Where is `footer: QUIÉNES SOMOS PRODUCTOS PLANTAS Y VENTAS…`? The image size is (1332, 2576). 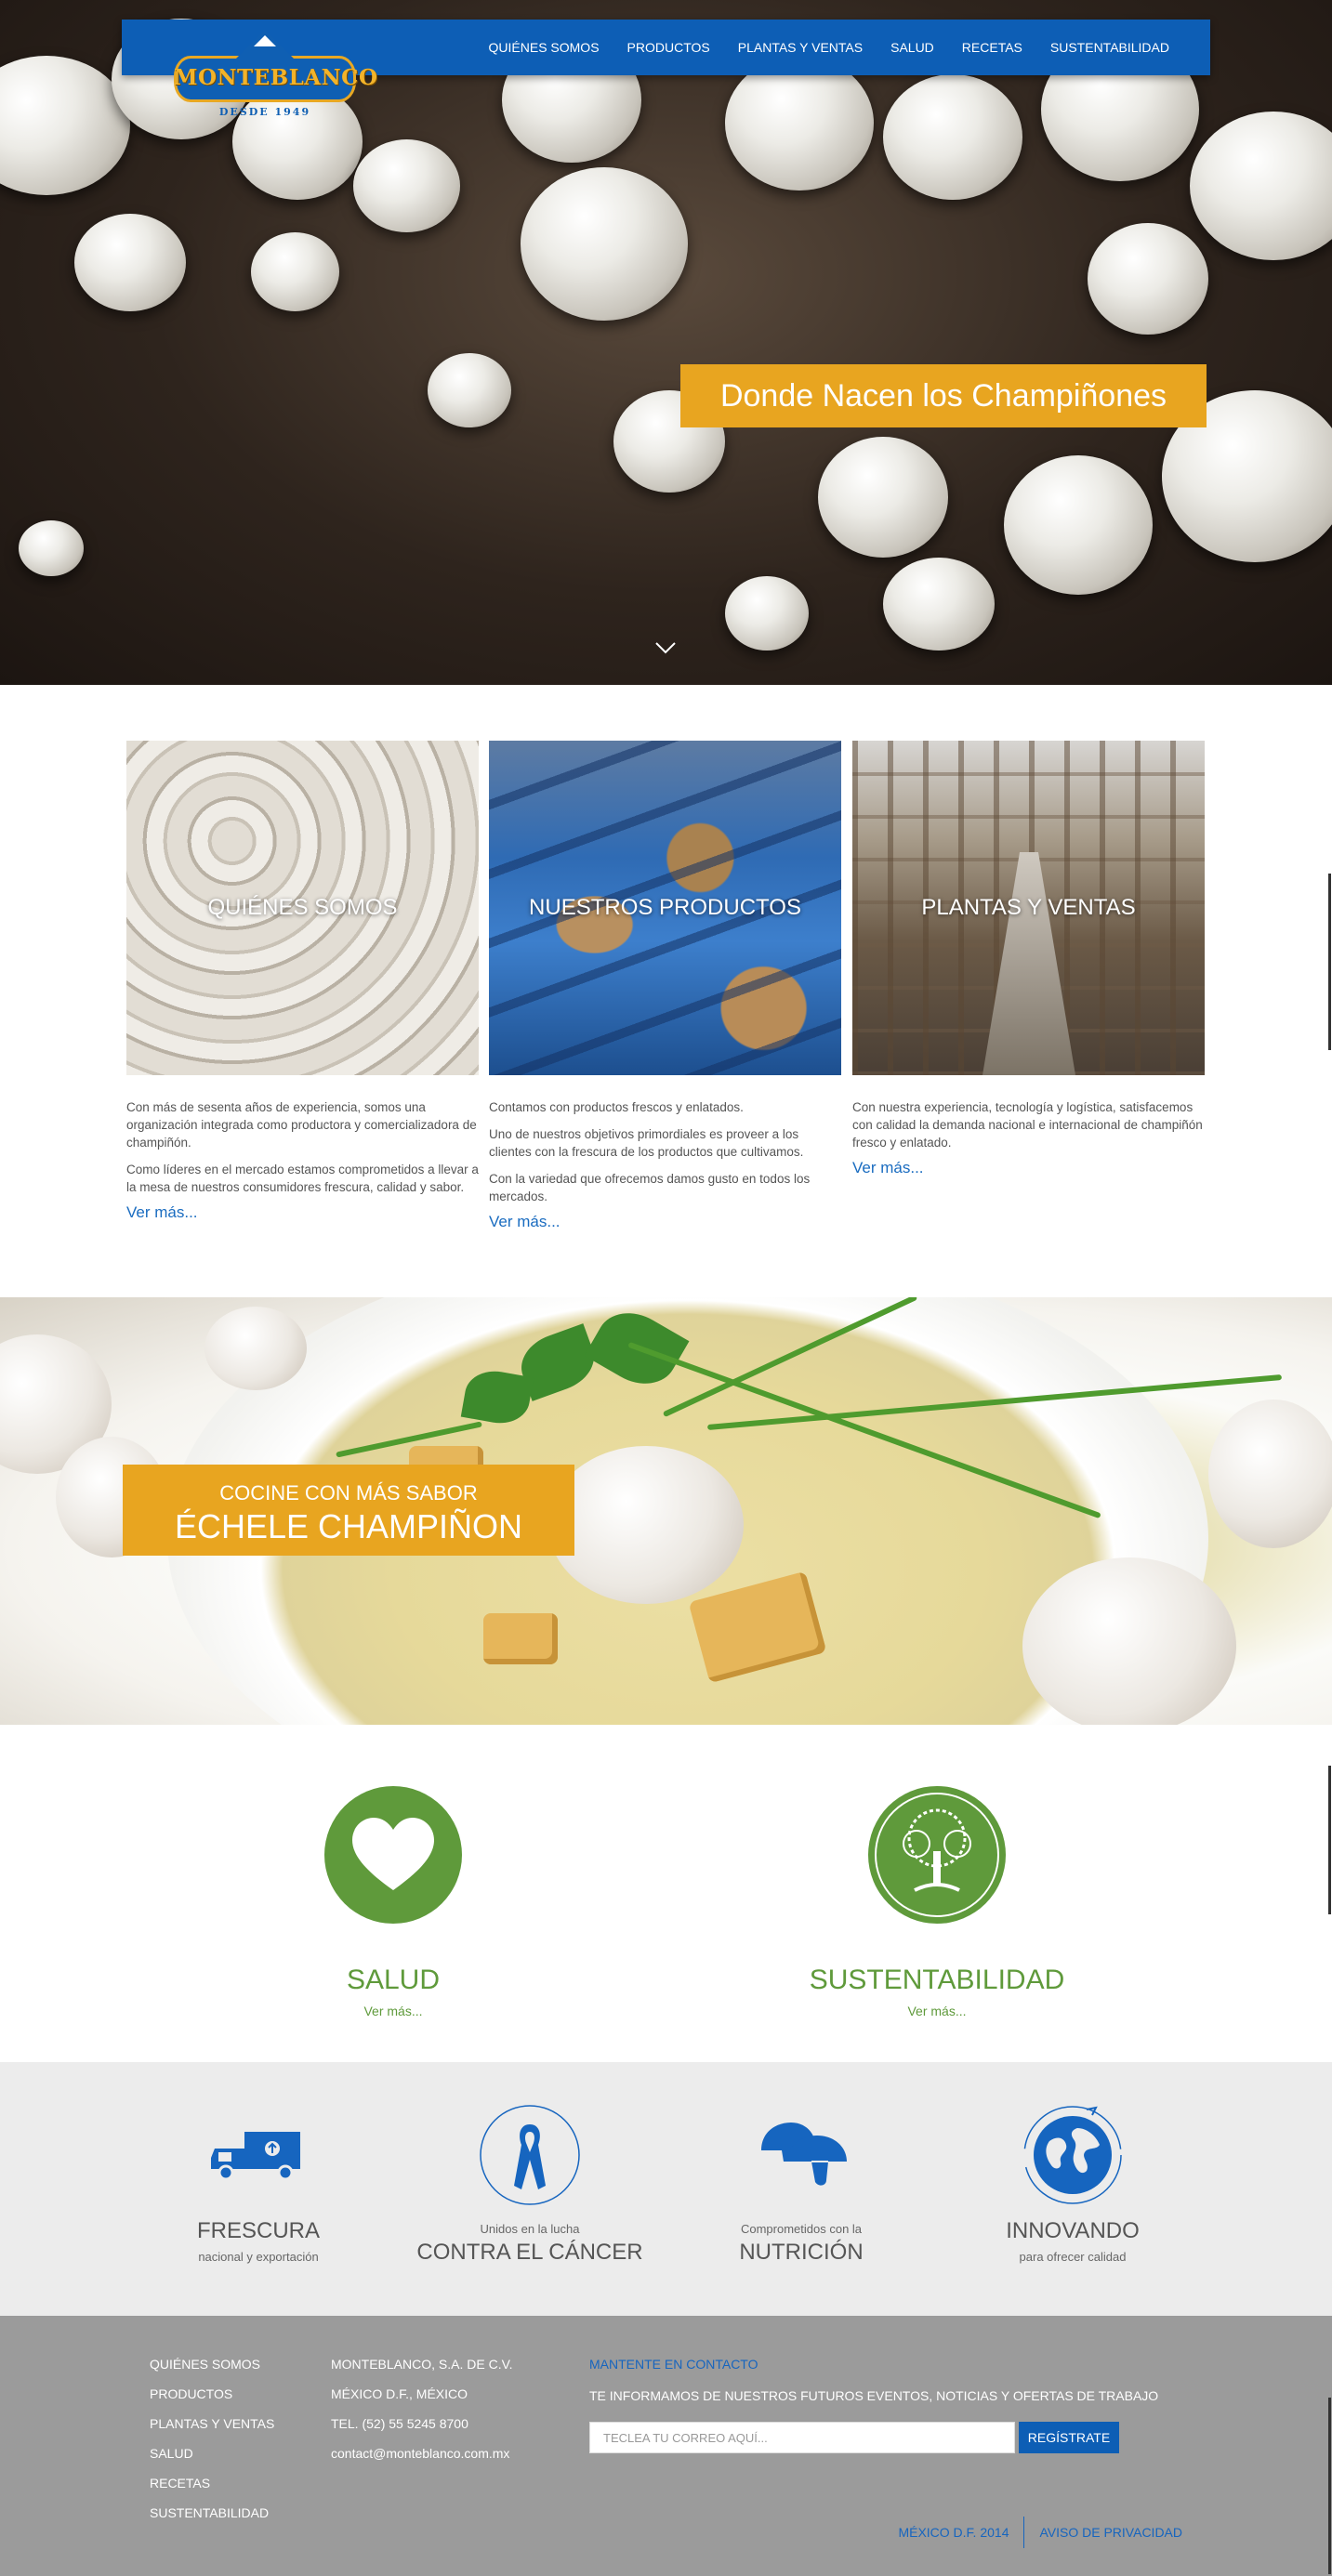 footer: QUIÉNES SOMOS PRODUCTOS PLANTAS Y VENTAS… is located at coordinates (666, 2446).